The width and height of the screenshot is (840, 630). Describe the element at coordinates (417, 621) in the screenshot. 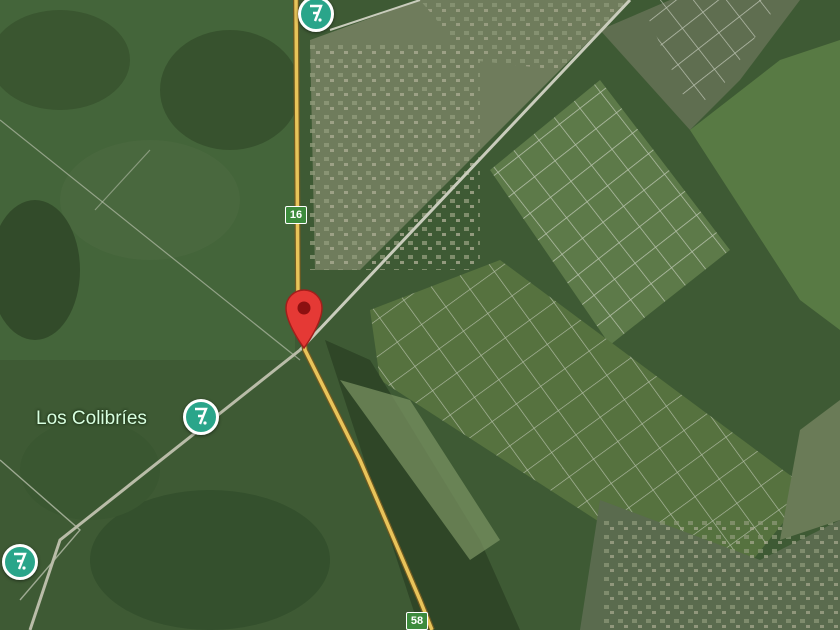

I see `route-shield-58: 58` at that location.